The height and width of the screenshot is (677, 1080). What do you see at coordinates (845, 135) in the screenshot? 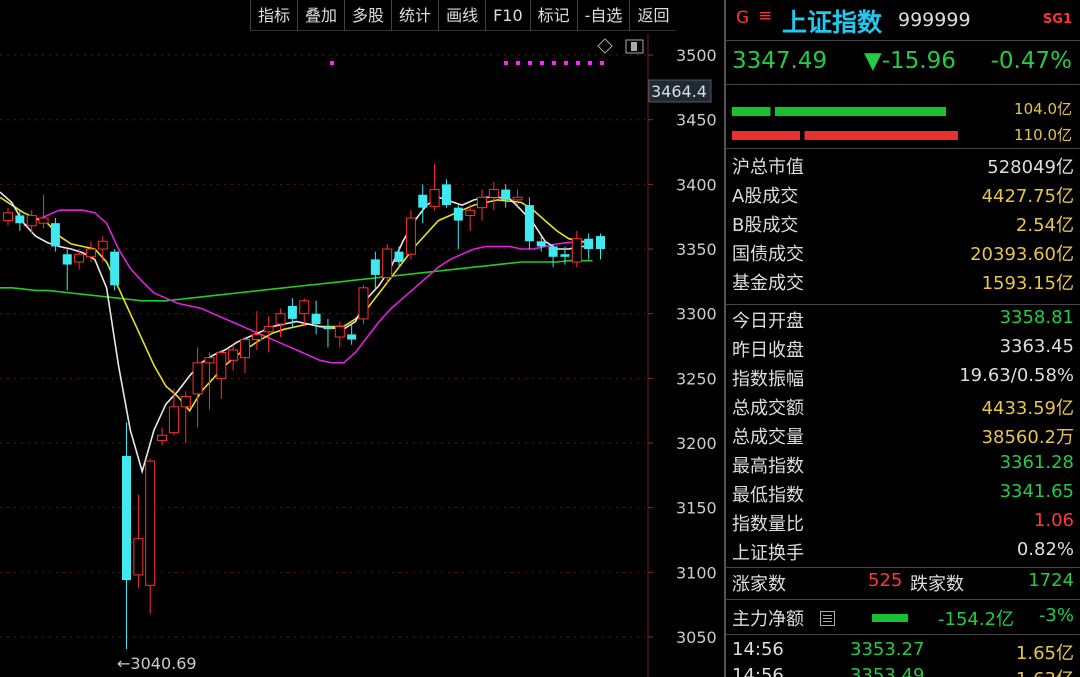
I see `sell-volume-bar` at bounding box center [845, 135].